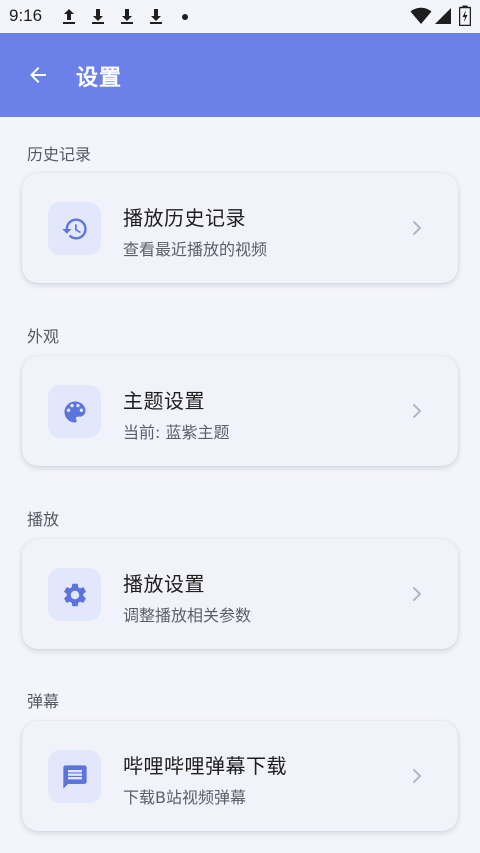 The height and width of the screenshot is (853, 480). What do you see at coordinates (465, 15) in the screenshot?
I see `battery-charging-icon` at bounding box center [465, 15].